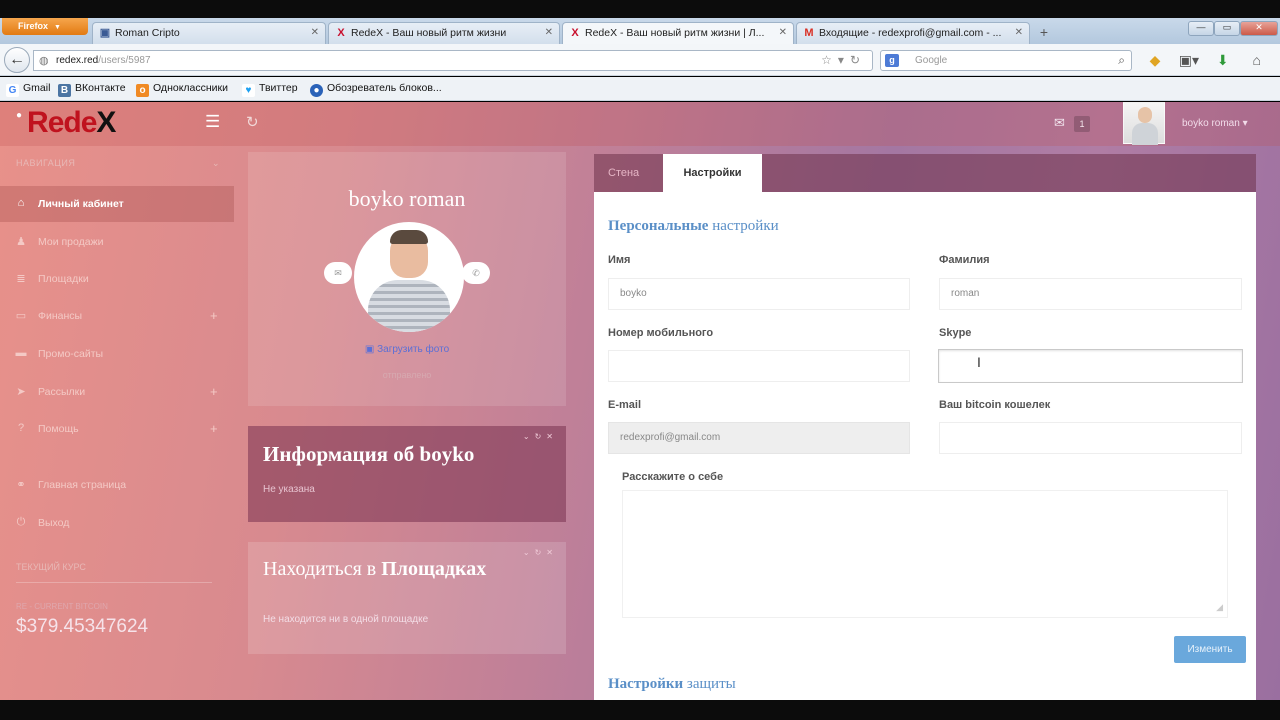 This screenshot has width=1280, height=720. I want to click on extension-icon: ◆, so click(1155, 60).